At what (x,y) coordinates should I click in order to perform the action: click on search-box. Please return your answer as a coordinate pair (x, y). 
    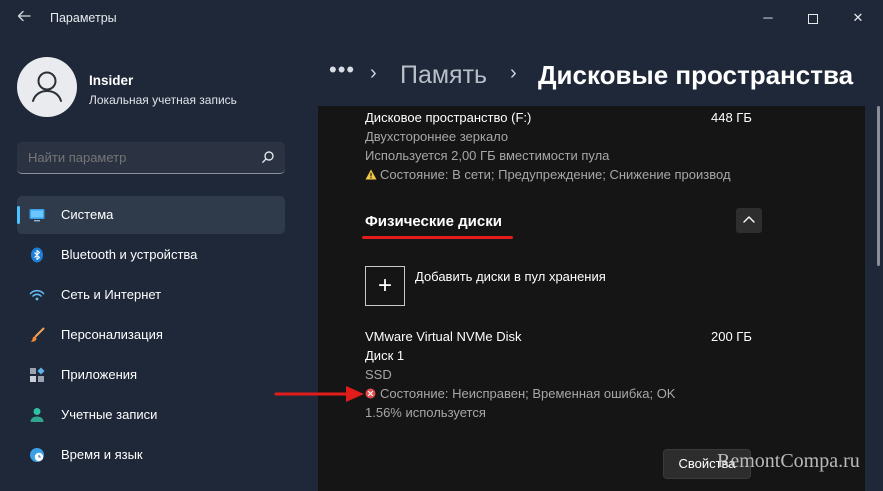
    Looking at the image, I should click on (151, 158).